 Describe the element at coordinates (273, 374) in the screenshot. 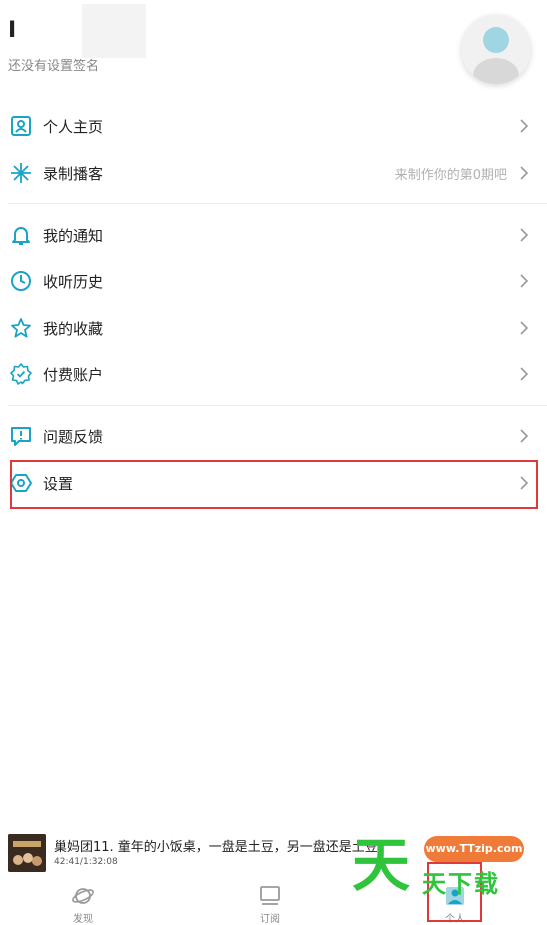

I see `menu-item-paid-account: 付费账户` at that location.